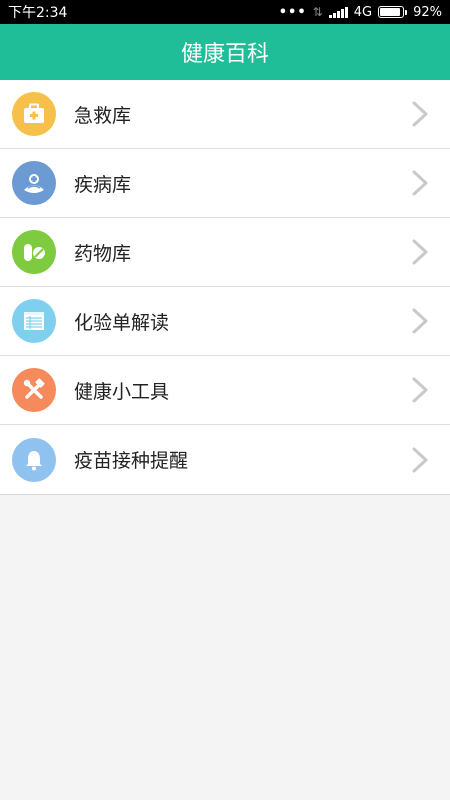 Image resolution: width=450 pixels, height=800 pixels. I want to click on battery-percent: 92%, so click(427, 12).